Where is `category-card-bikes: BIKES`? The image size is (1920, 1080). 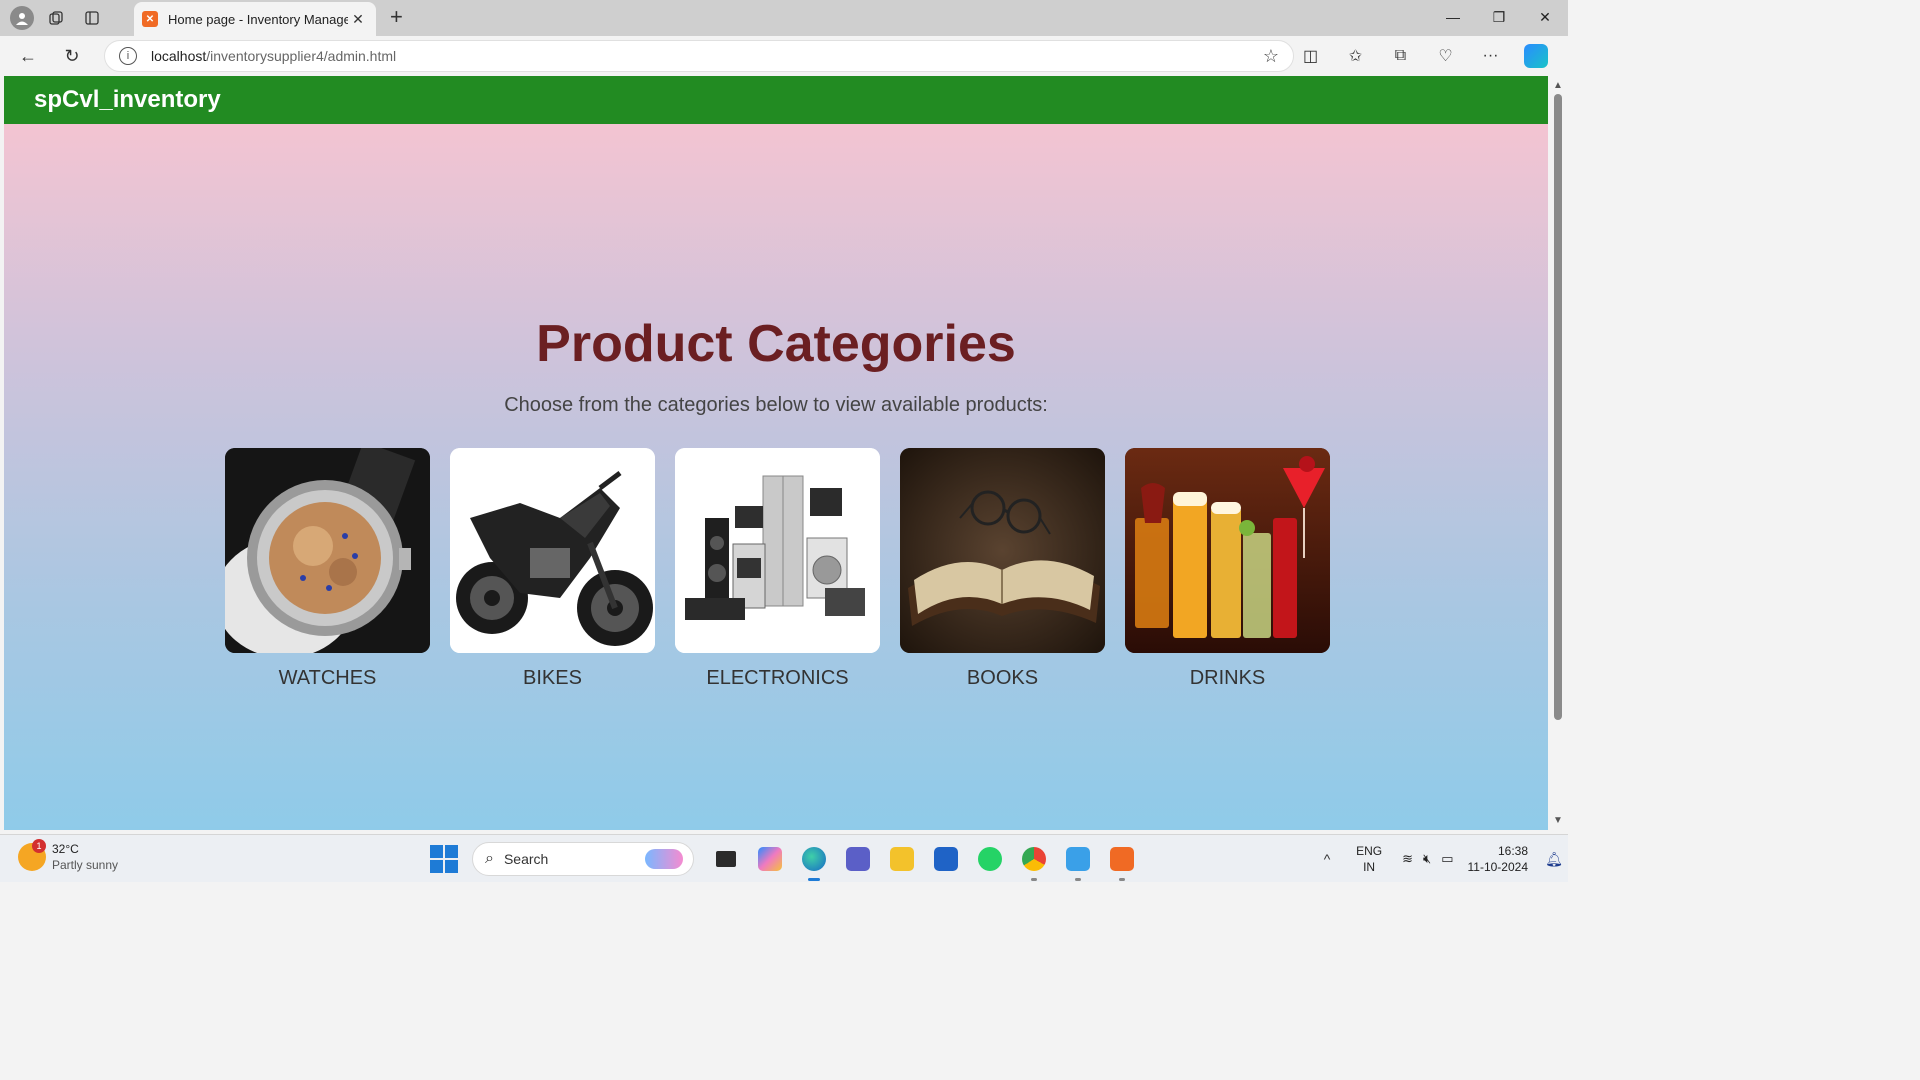 category-card-bikes: BIKES is located at coordinates (552, 569).